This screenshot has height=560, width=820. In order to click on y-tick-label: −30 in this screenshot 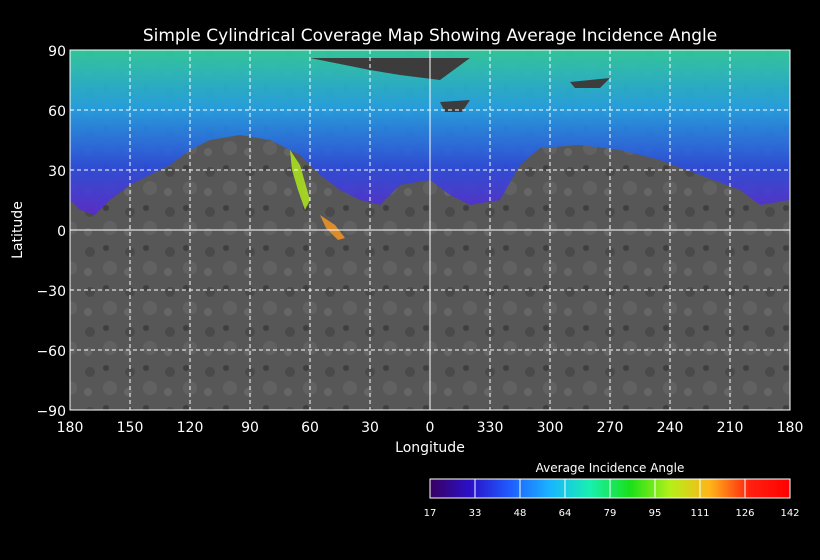, I will do `click(51, 292)`.